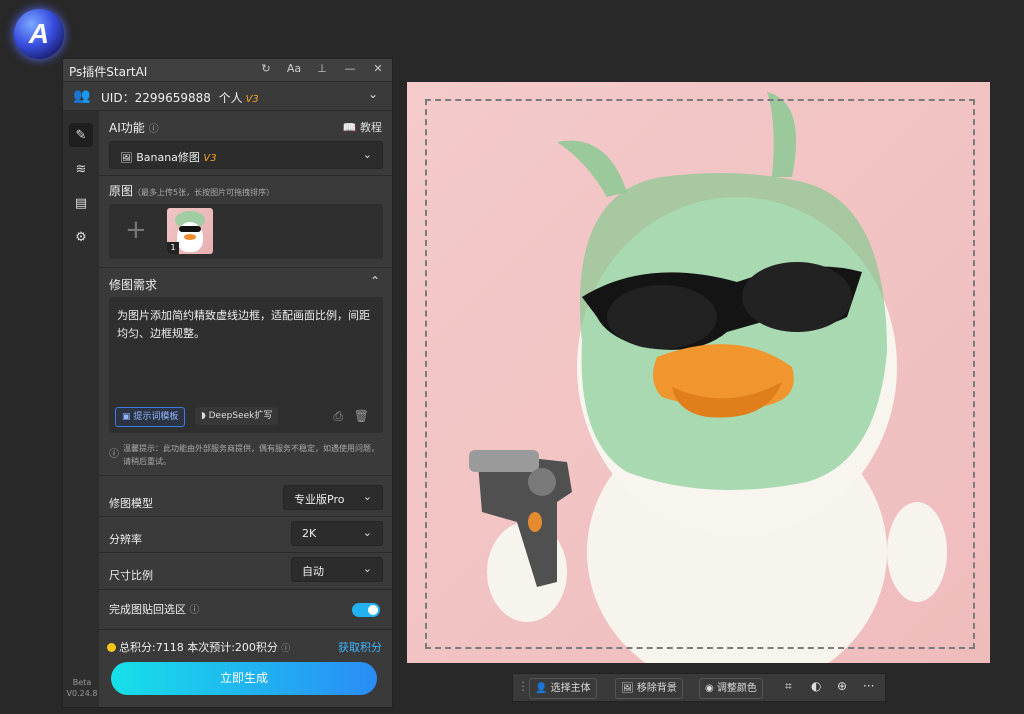 The image size is (1024, 714). What do you see at coordinates (81, 135) in the screenshot?
I see `edit-icon: ✎` at bounding box center [81, 135].